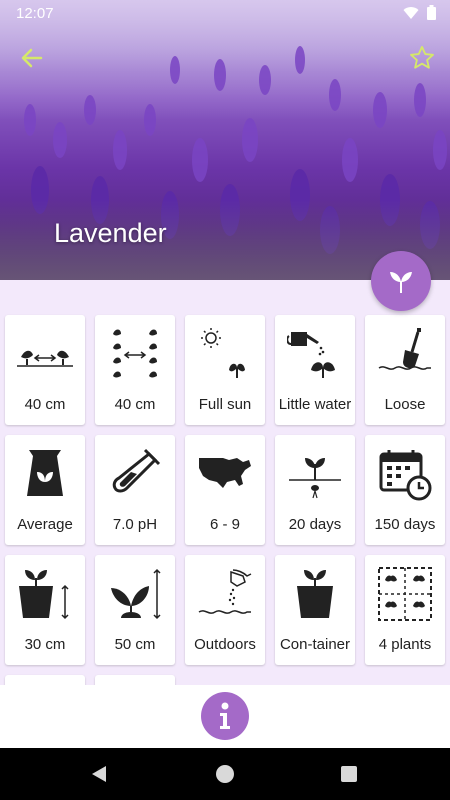  Describe the element at coordinates (45, 524) in the screenshot. I see `tile-label: Average` at that location.